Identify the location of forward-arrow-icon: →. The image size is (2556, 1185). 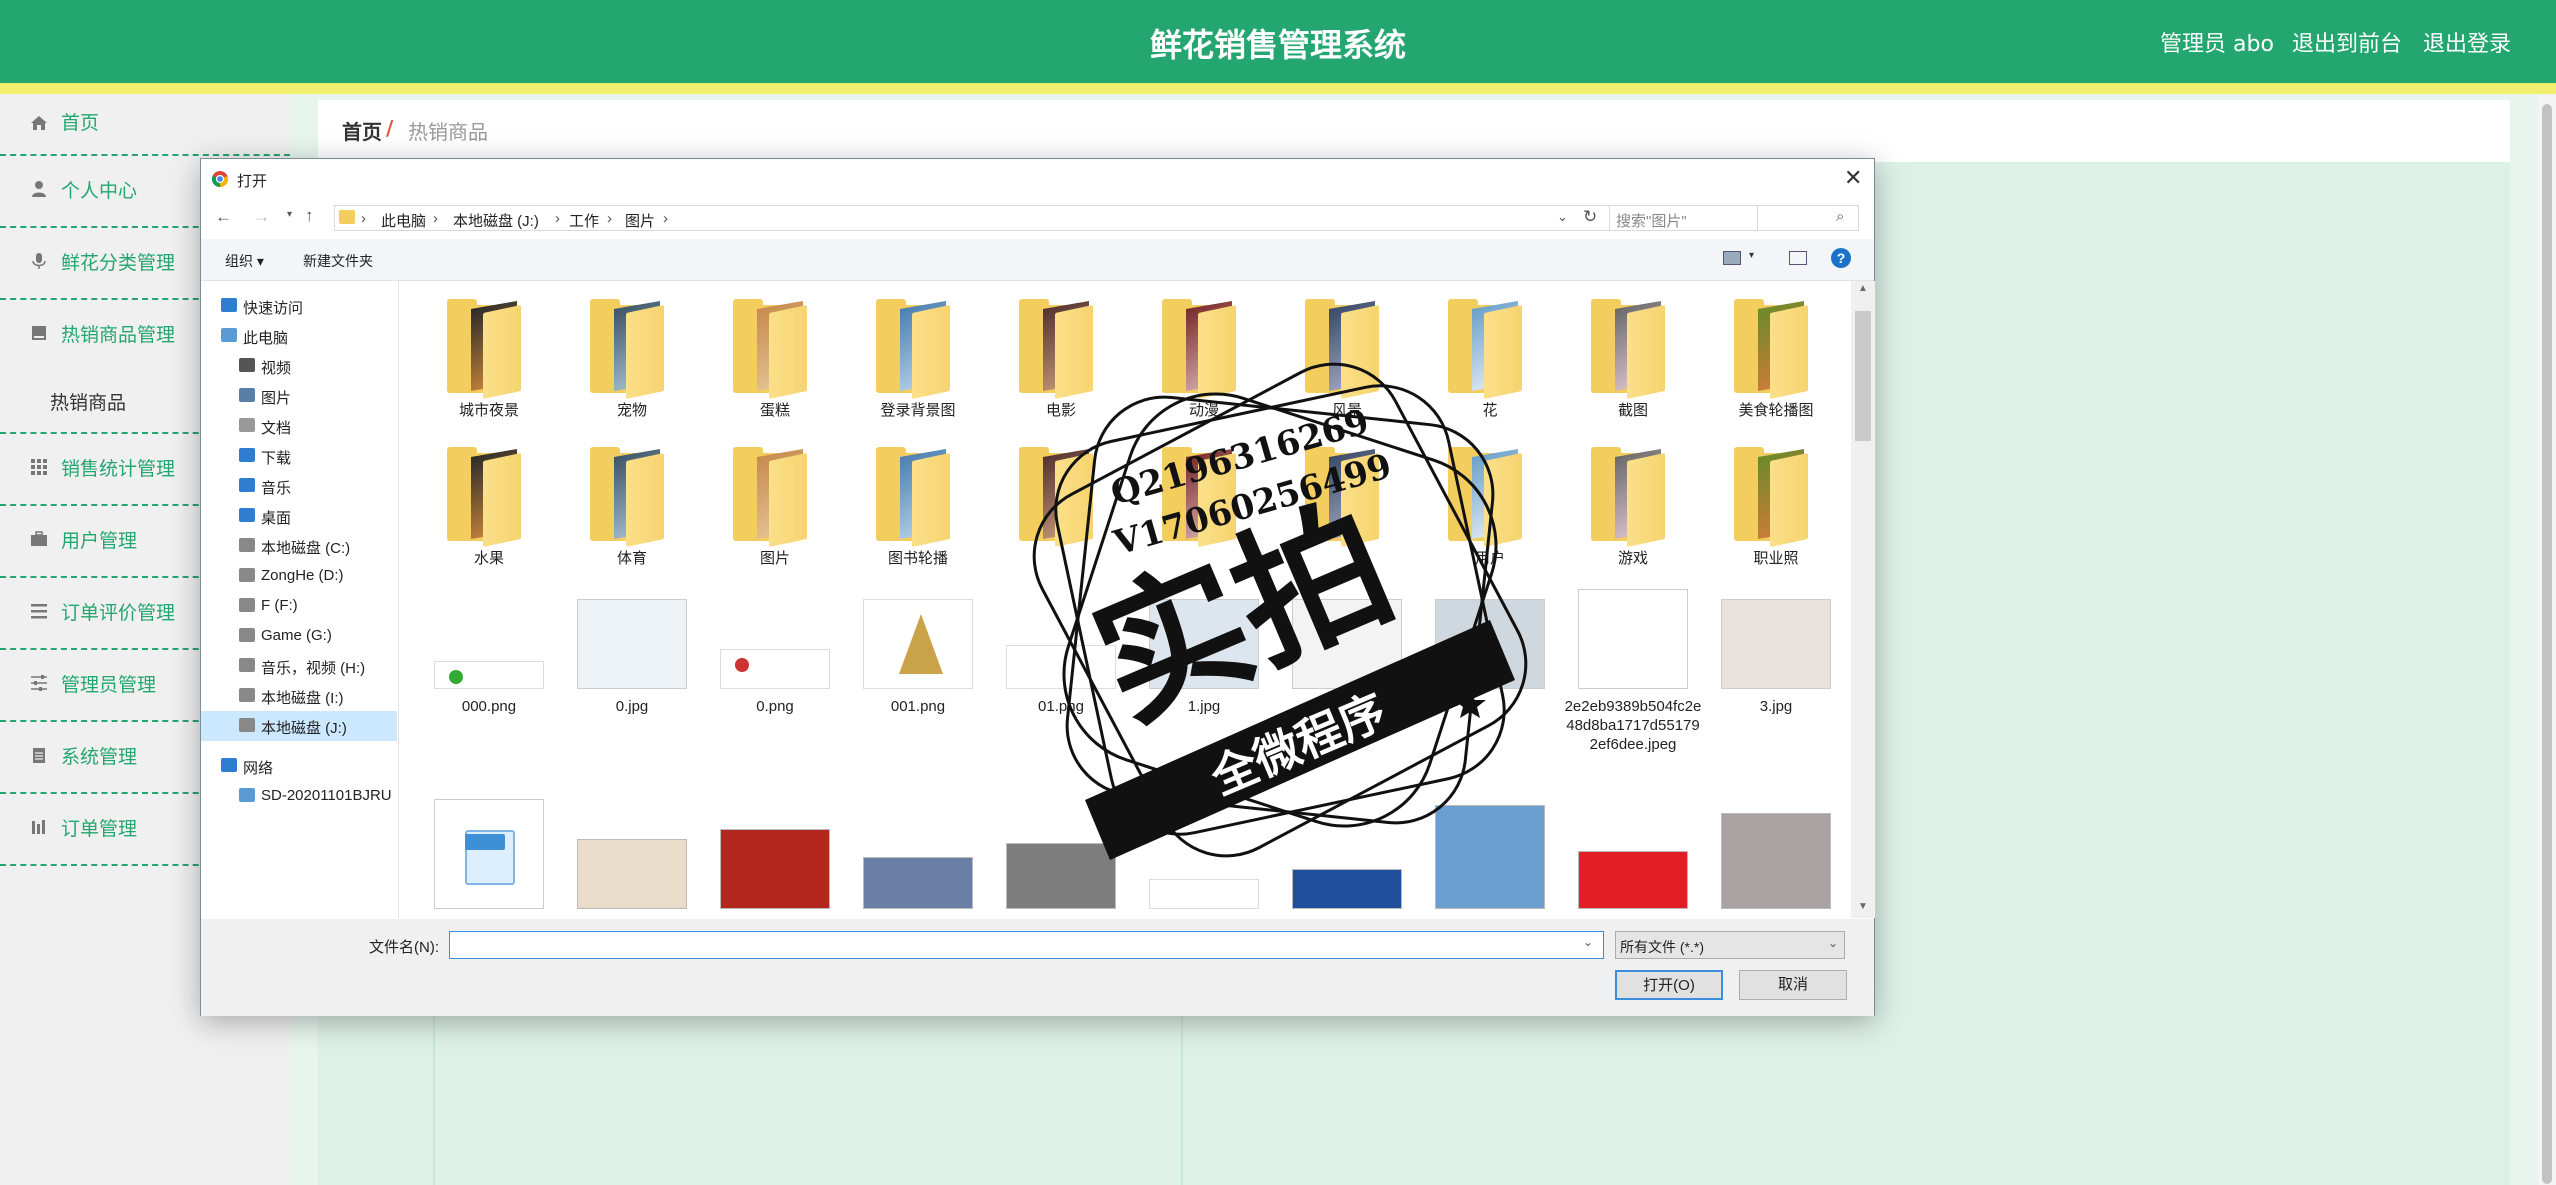
(261, 217).